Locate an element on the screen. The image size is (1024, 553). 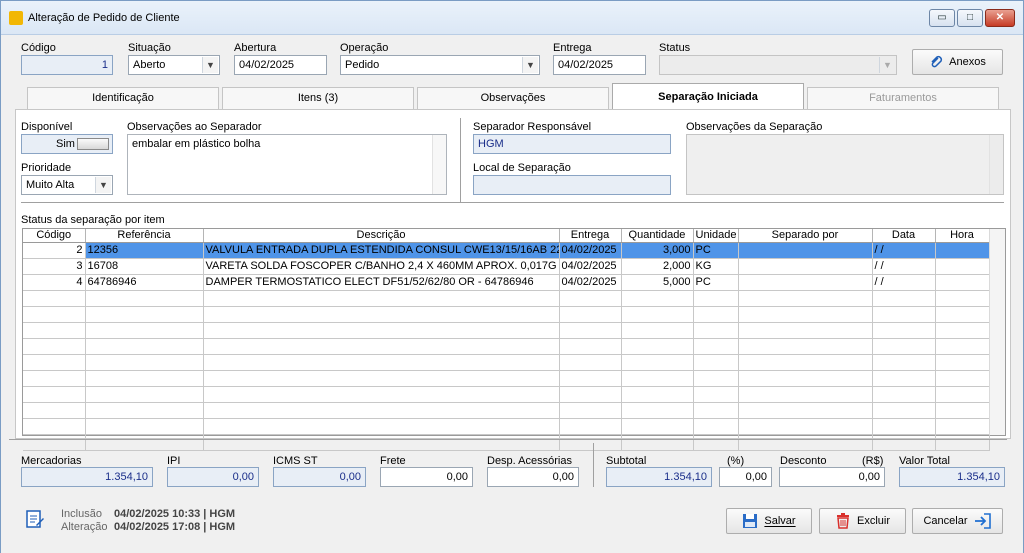
toggle-handle is located at coordinates (93, 144).